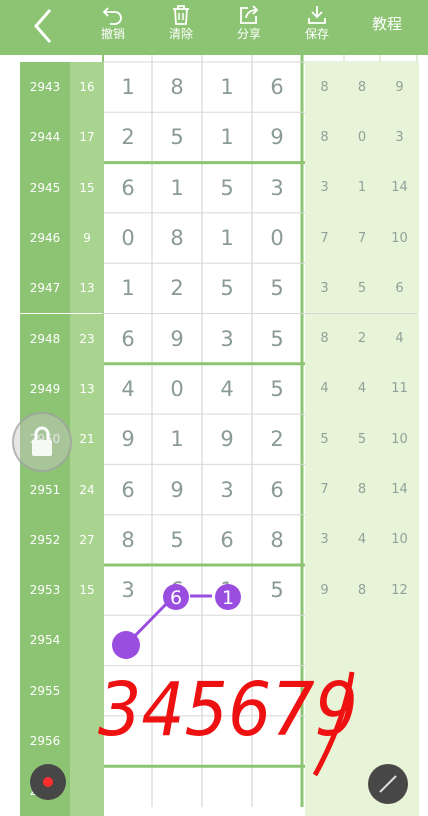 This screenshot has width=428, height=816. I want to click on undo-button: 撤销, so click(113, 26).